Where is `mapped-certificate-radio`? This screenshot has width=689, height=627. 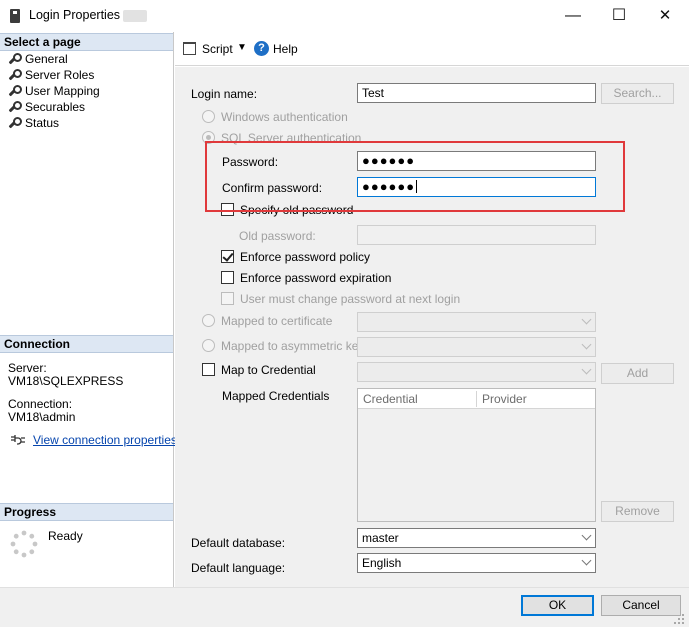 mapped-certificate-radio is located at coordinates (208, 320).